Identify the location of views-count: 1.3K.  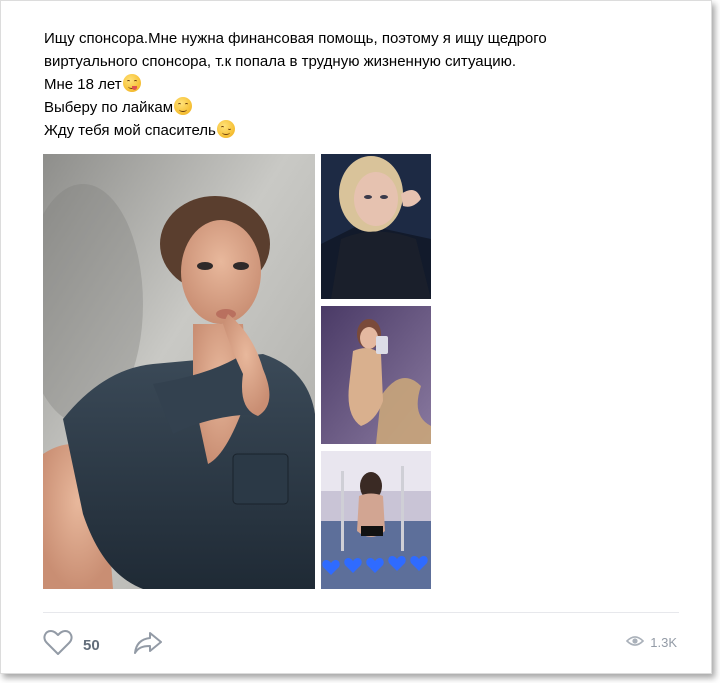
(663, 642).